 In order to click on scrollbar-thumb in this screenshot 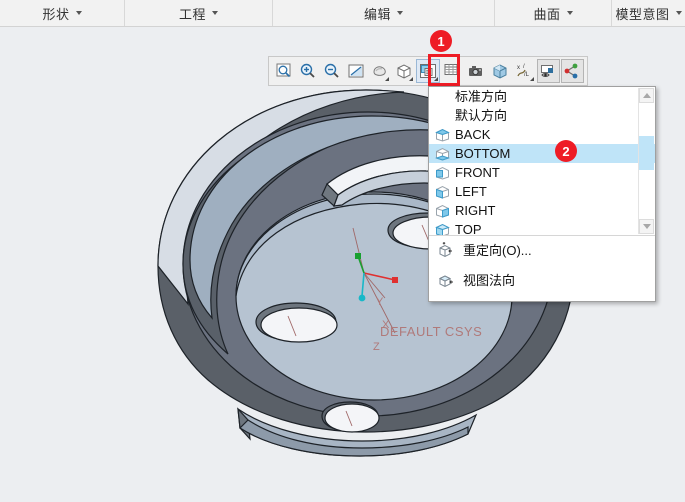, I will do `click(646, 153)`.